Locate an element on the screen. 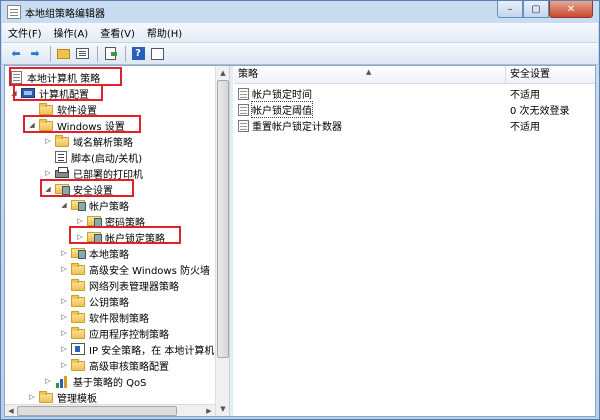 This screenshot has width=600, height=420. tree-item-label: 密码策略 is located at coordinates (125, 223).